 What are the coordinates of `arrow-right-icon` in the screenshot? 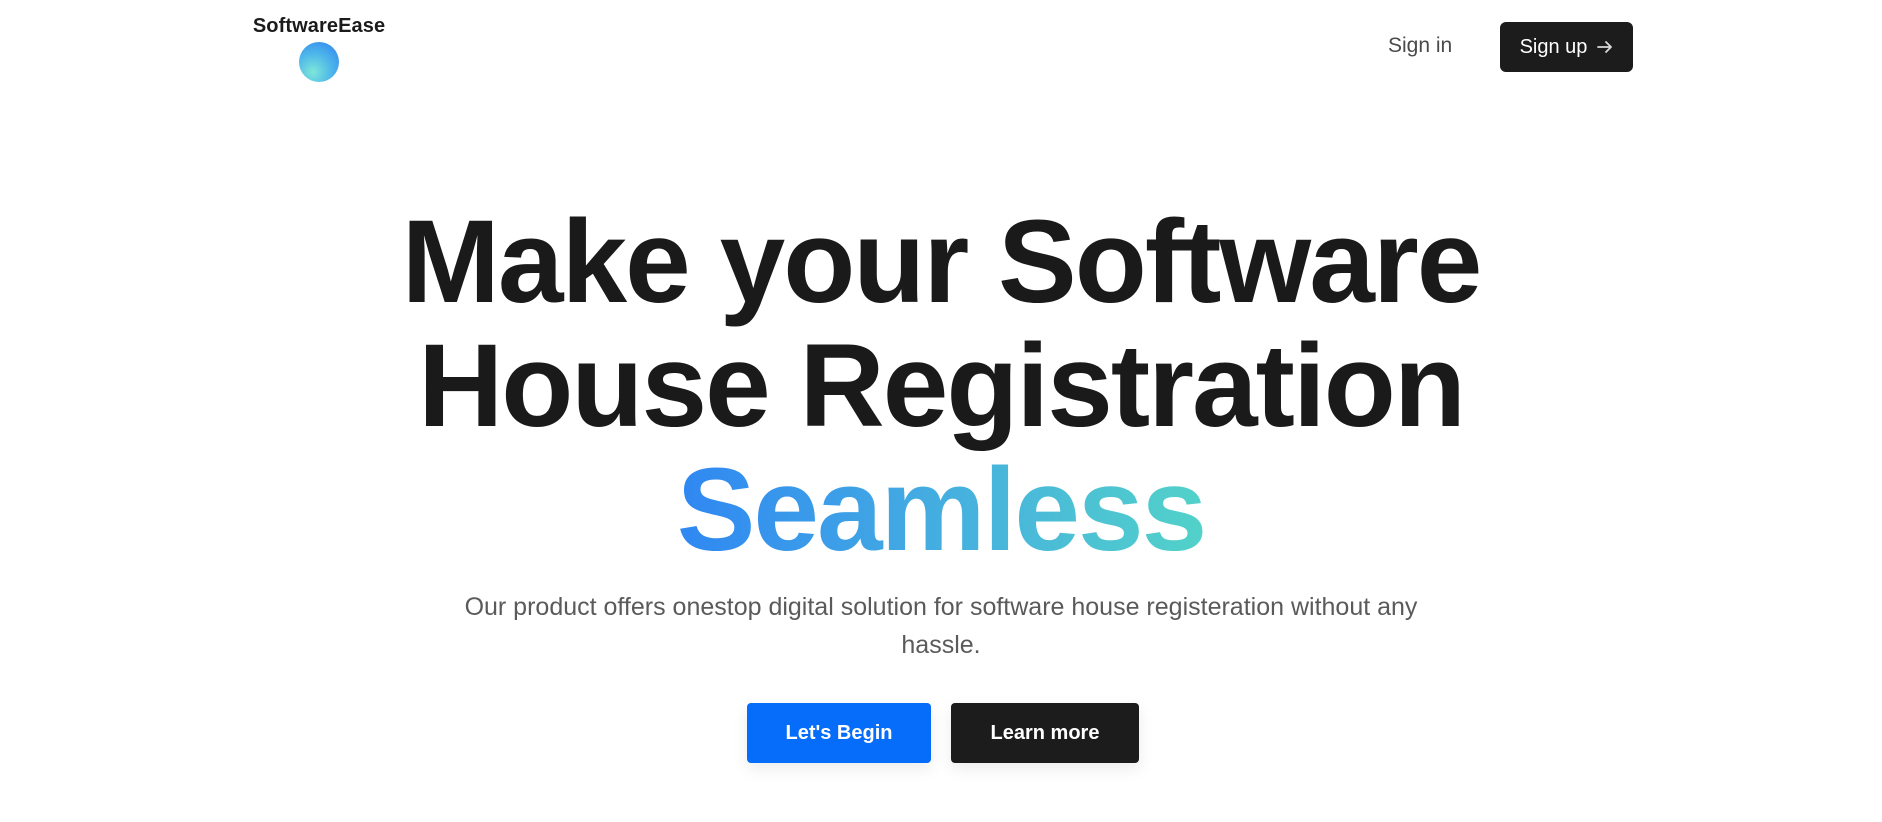 It's located at (1605, 47).